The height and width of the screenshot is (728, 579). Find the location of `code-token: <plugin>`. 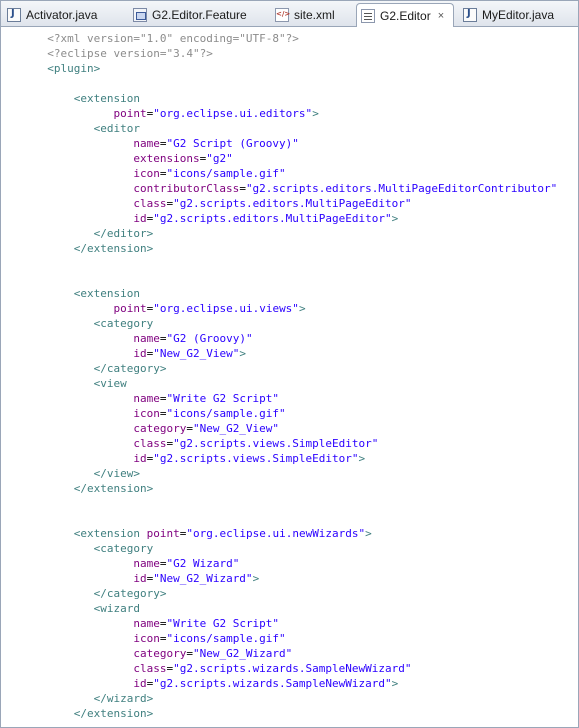

code-token: <plugin> is located at coordinates (74, 68).